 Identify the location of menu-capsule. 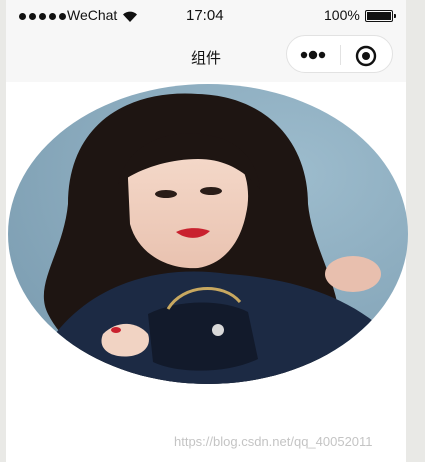
(339, 54).